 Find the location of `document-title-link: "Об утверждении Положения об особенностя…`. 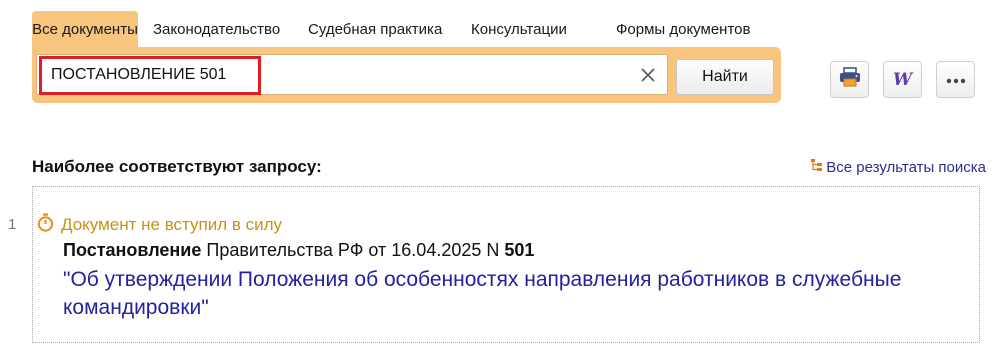

document-title-link: "Об утверждении Положения об особенностя… is located at coordinates (503, 294).